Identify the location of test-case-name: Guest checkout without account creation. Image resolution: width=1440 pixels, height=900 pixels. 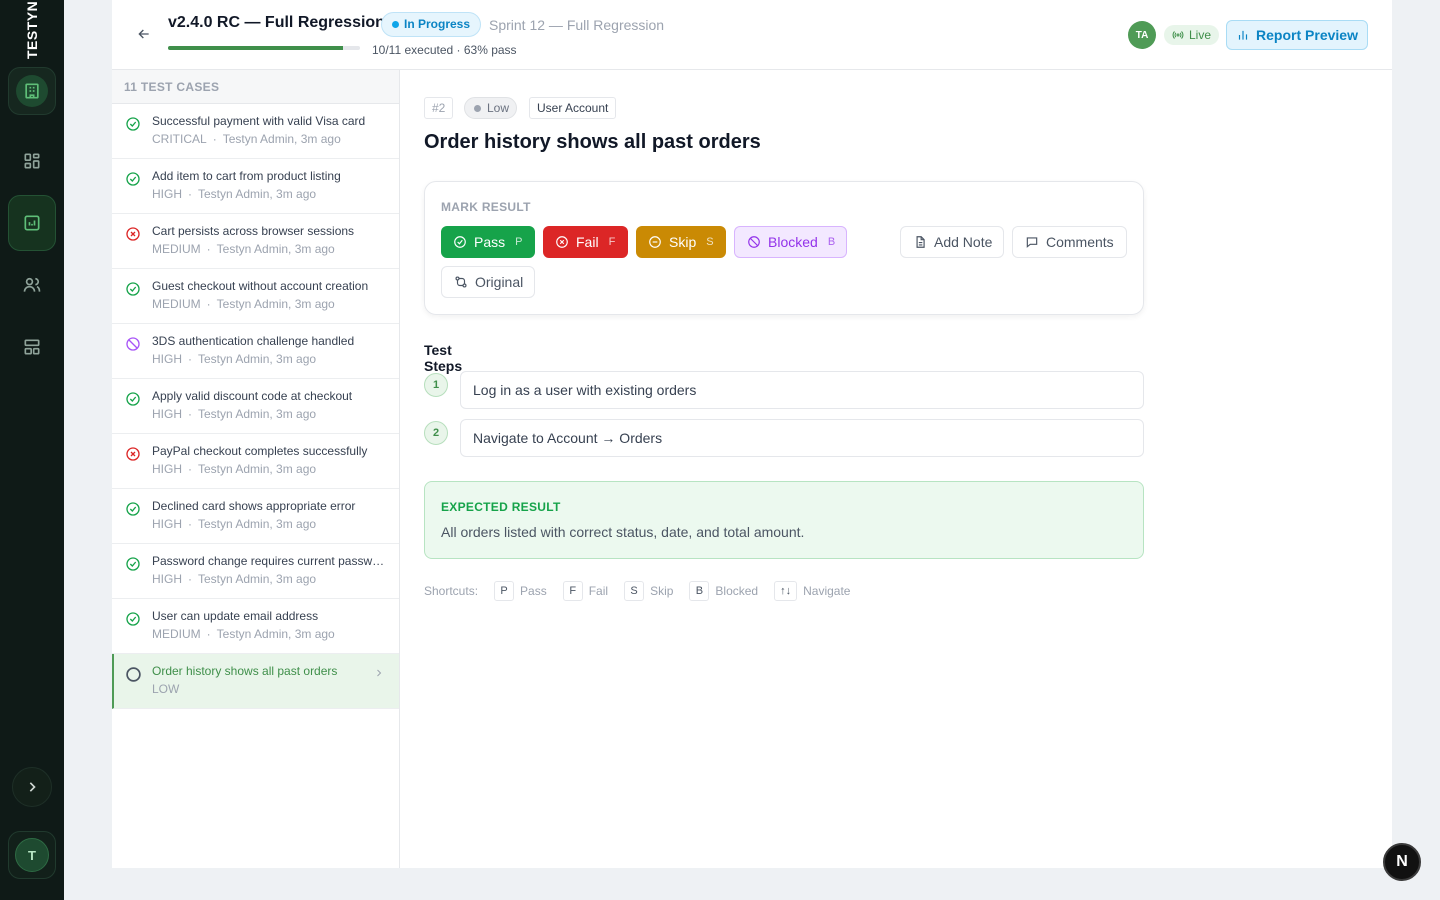
(260, 286).